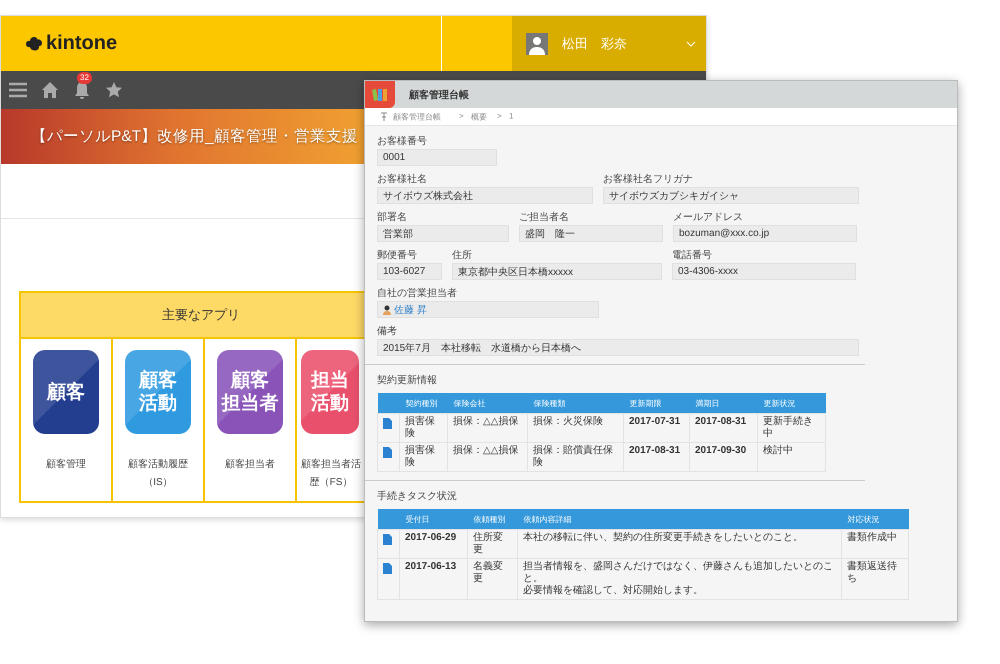  What do you see at coordinates (82, 90) in the screenshot?
I see `bell-icon` at bounding box center [82, 90].